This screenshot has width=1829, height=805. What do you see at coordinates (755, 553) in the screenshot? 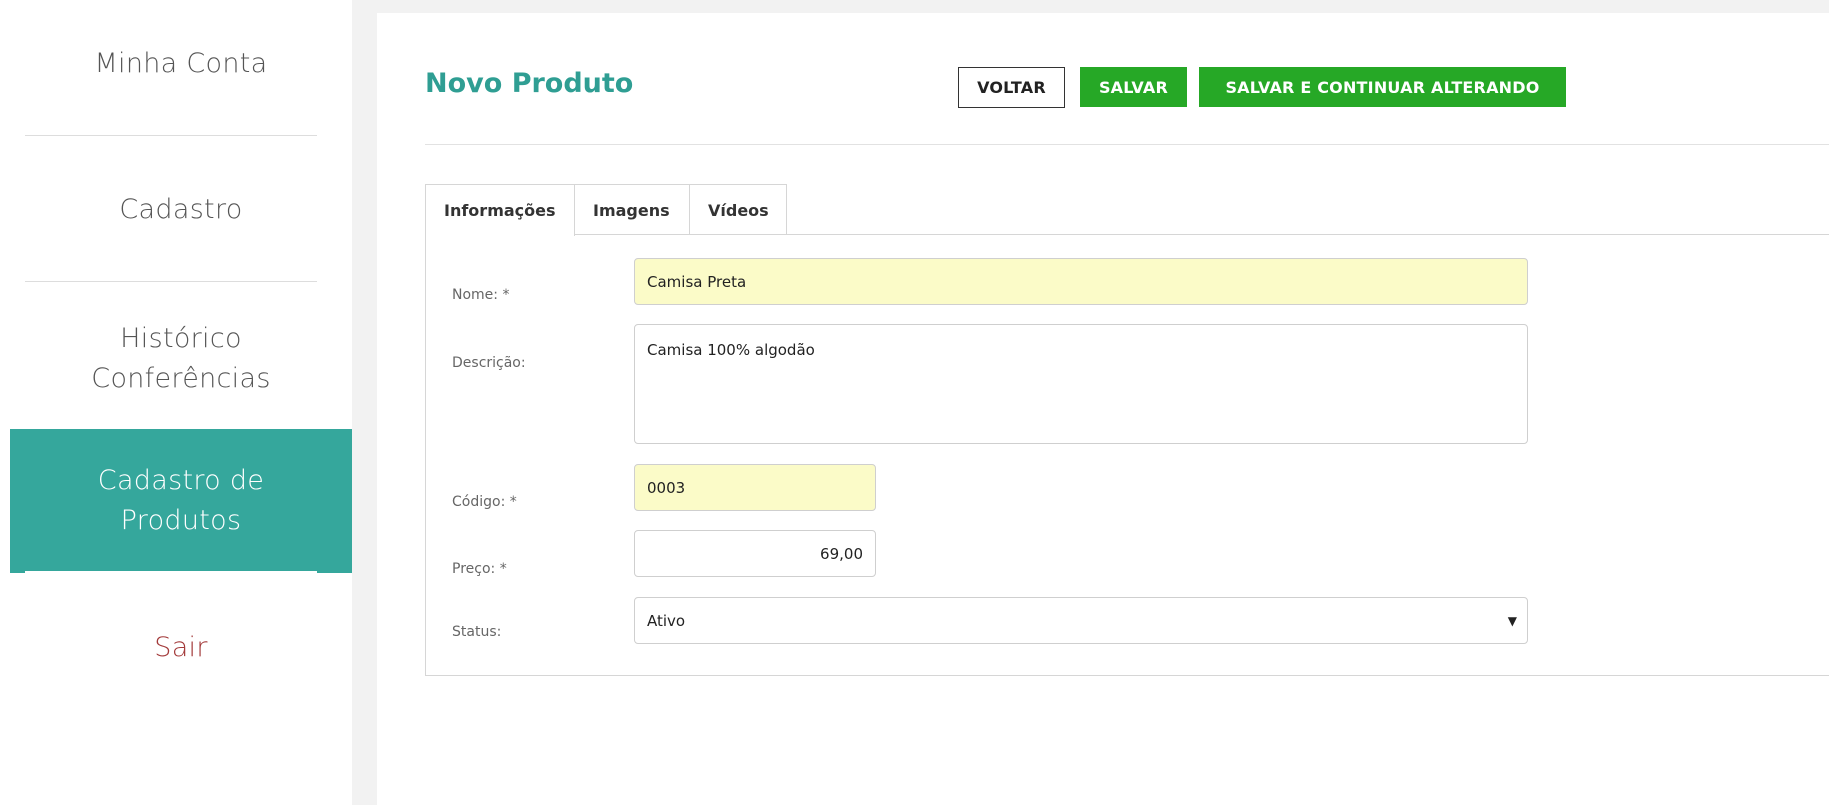
I see `preco-input: 69,00` at bounding box center [755, 553].